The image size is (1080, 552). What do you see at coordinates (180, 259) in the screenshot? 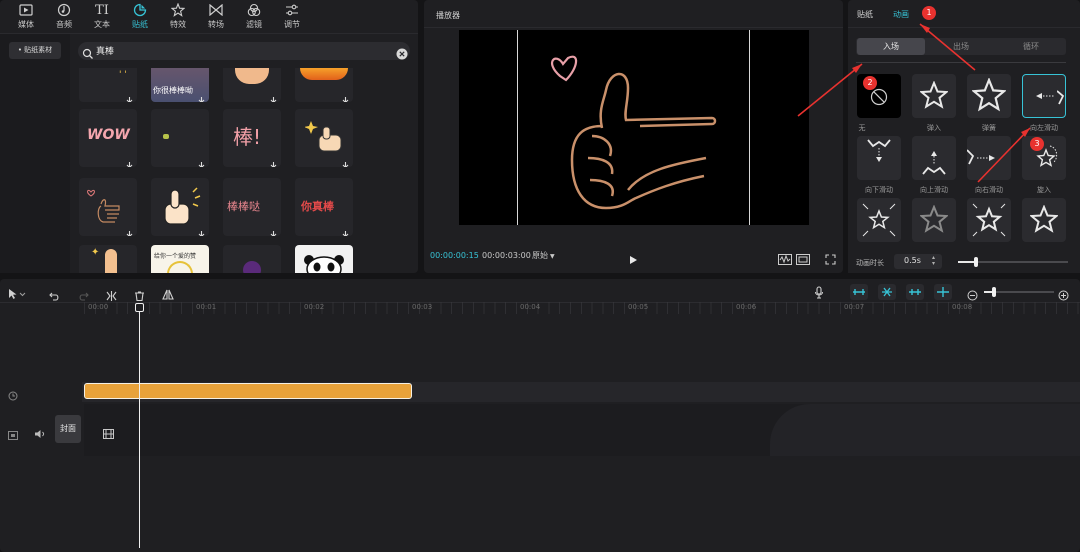
I see `sticker-tile: 给你一个爱的赞` at bounding box center [180, 259].